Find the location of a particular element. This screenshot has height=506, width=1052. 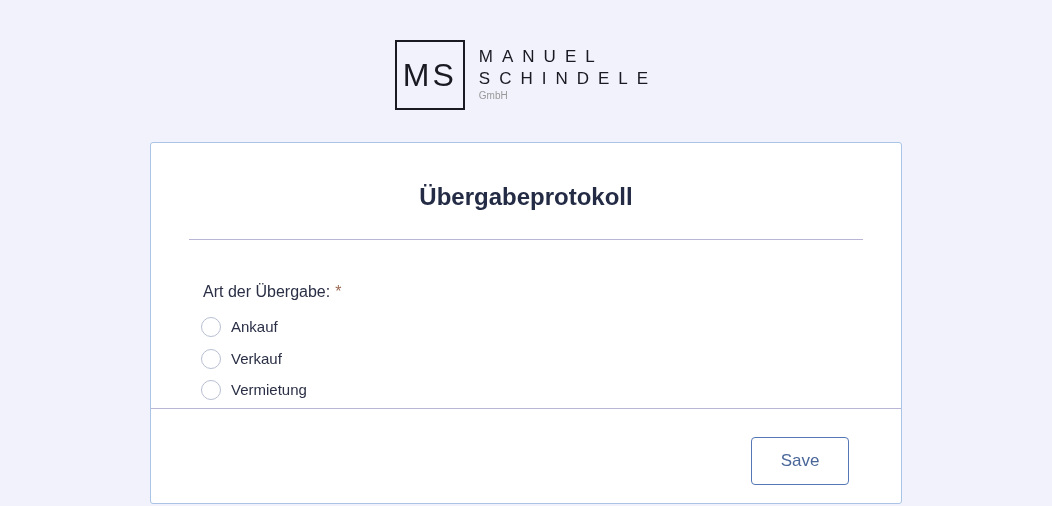

logo-subtext: GmbH is located at coordinates (493, 96).